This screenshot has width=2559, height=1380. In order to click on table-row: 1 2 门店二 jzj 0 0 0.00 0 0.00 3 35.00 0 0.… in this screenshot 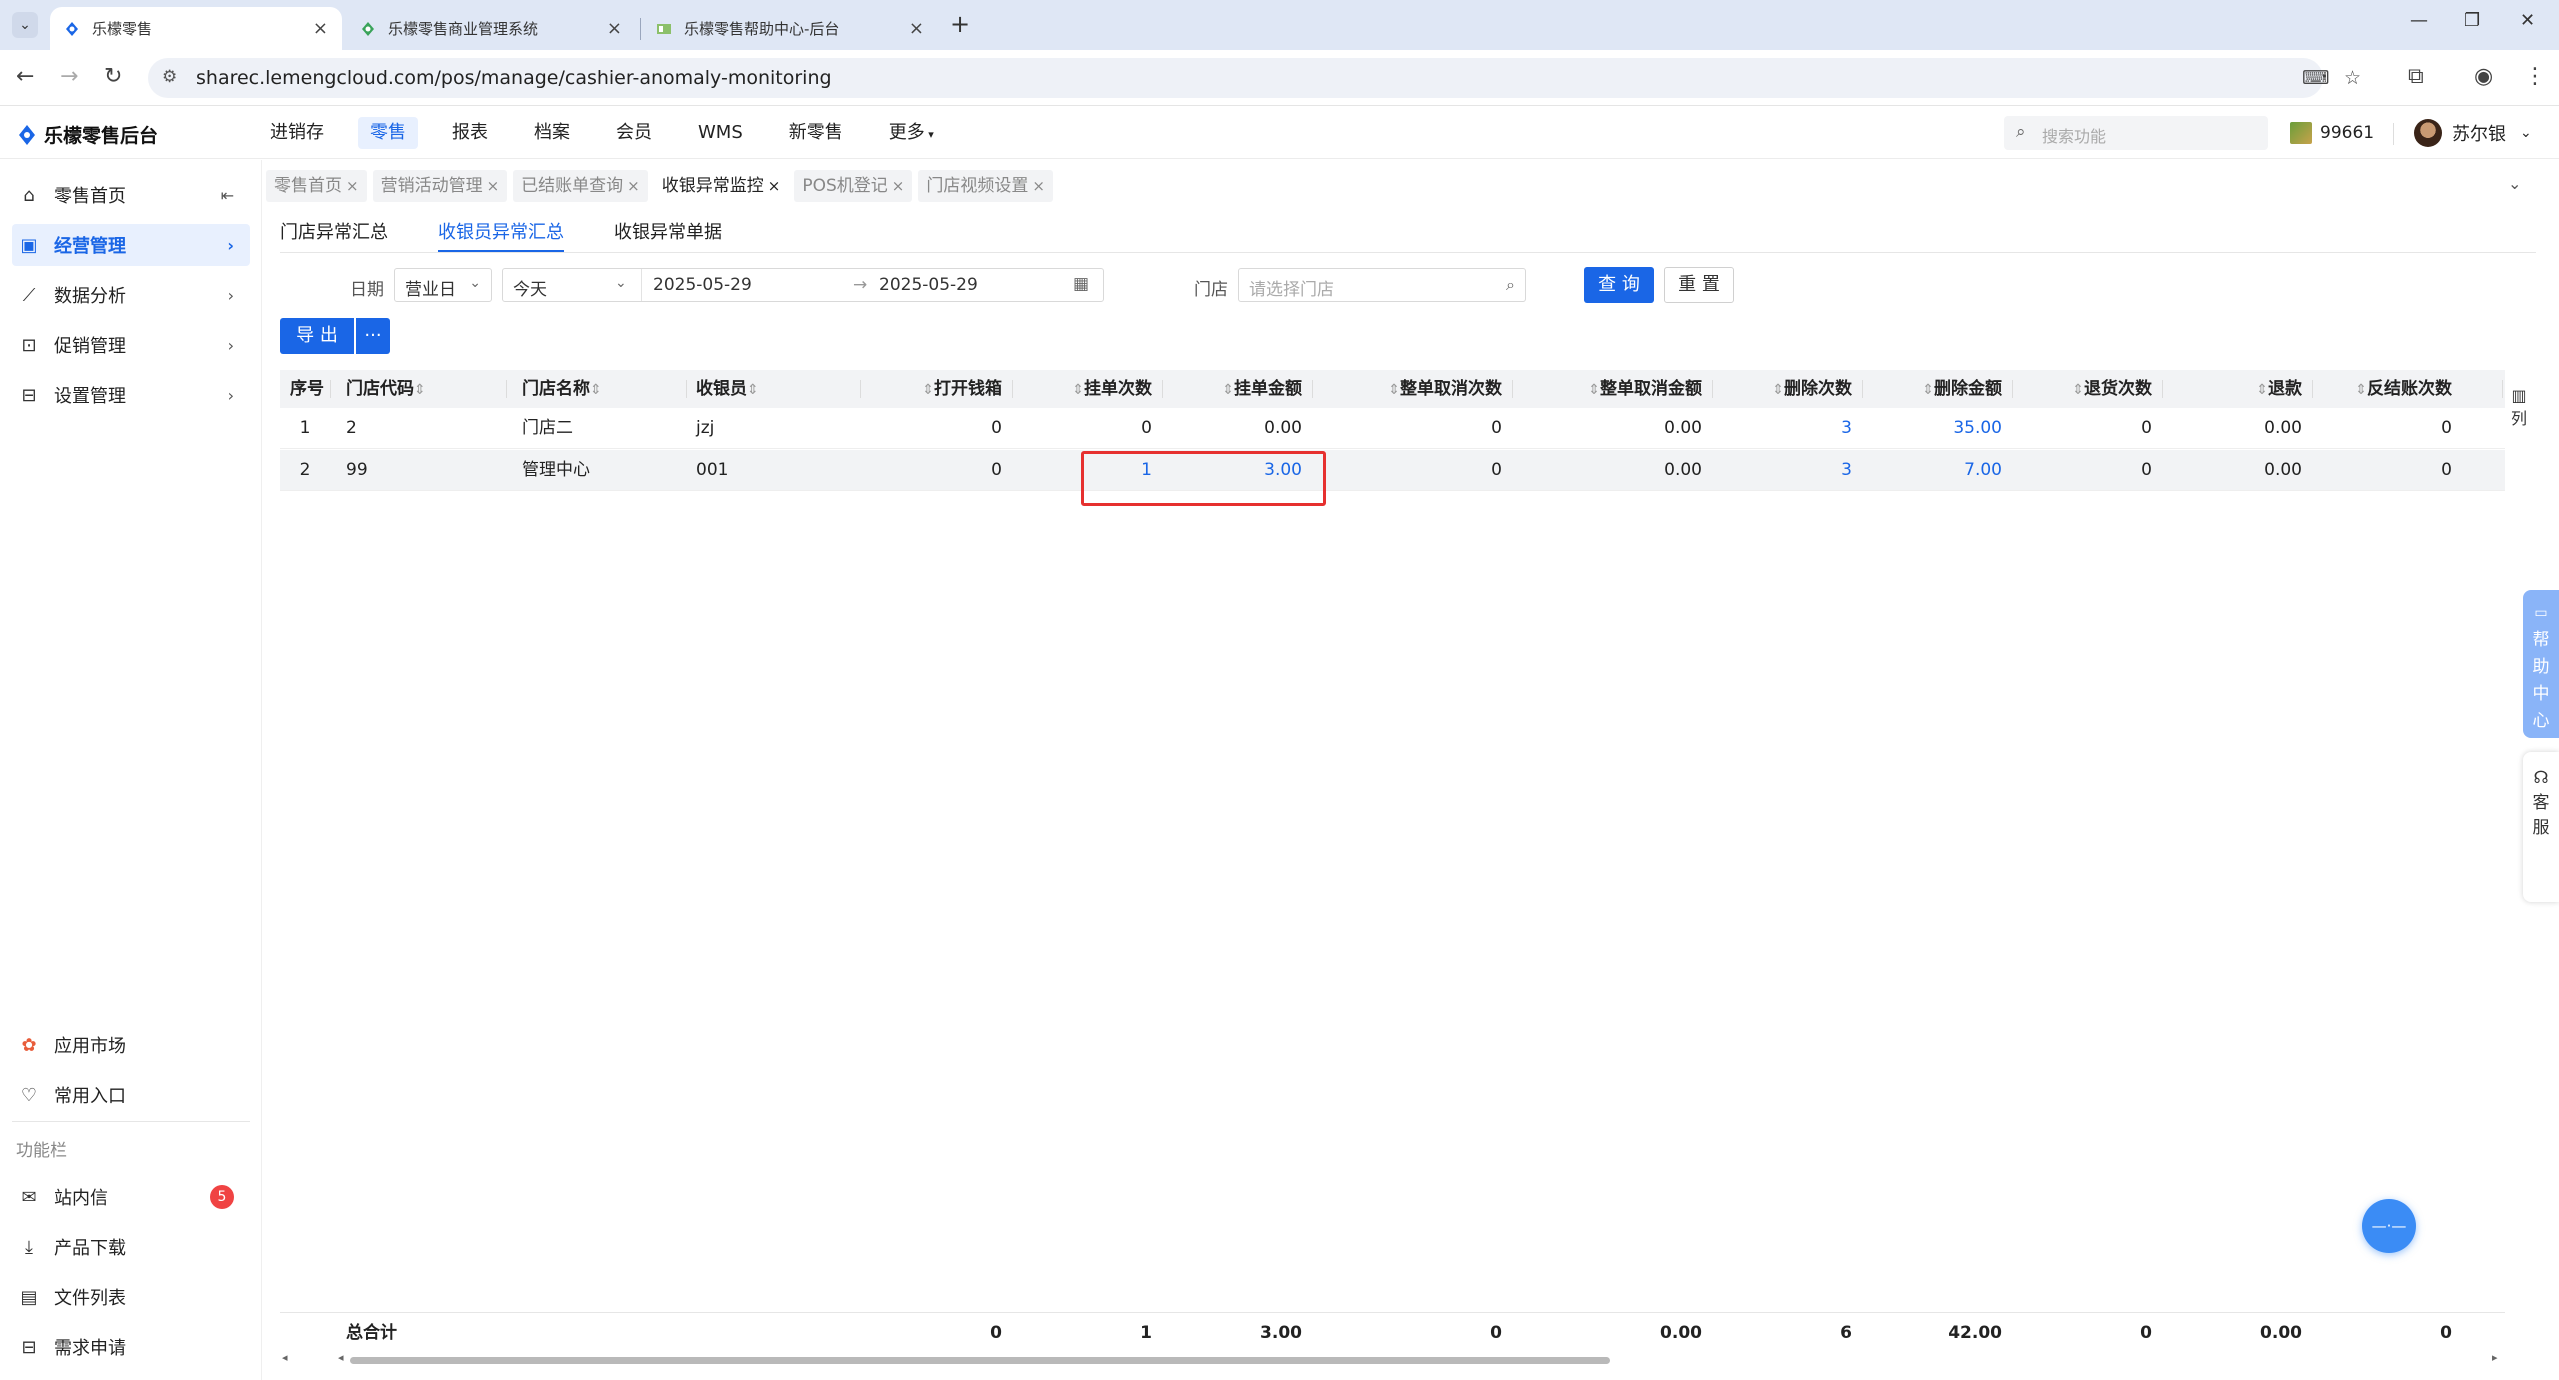, I will do `click(1392, 428)`.